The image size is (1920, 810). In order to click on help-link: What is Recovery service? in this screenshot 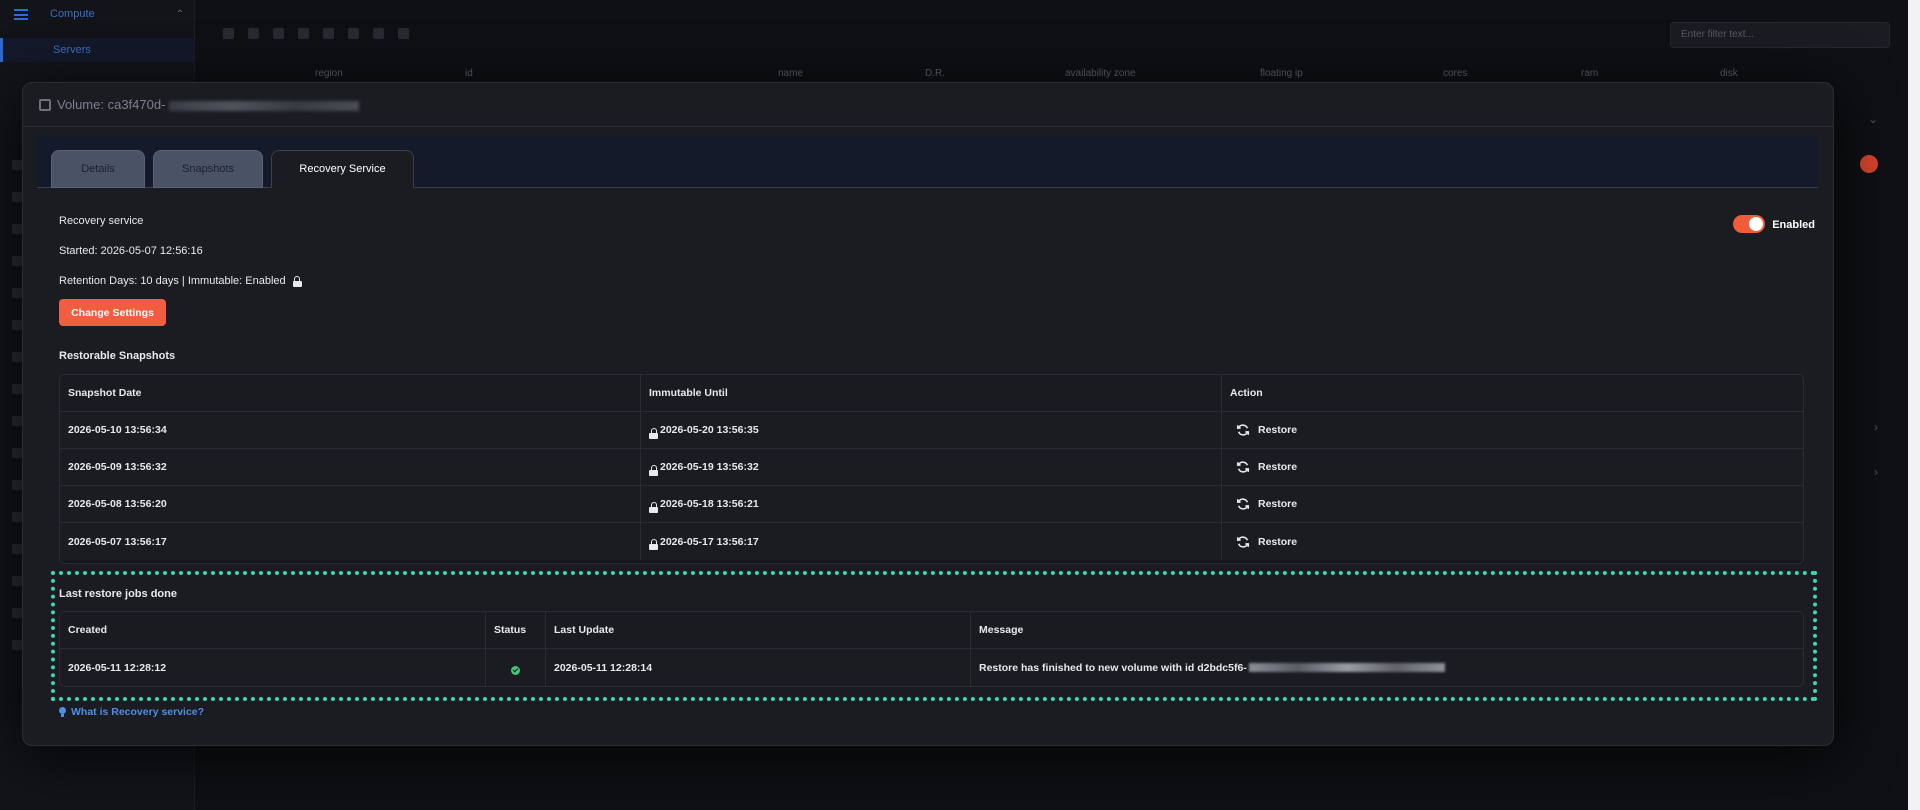, I will do `click(131, 712)`.